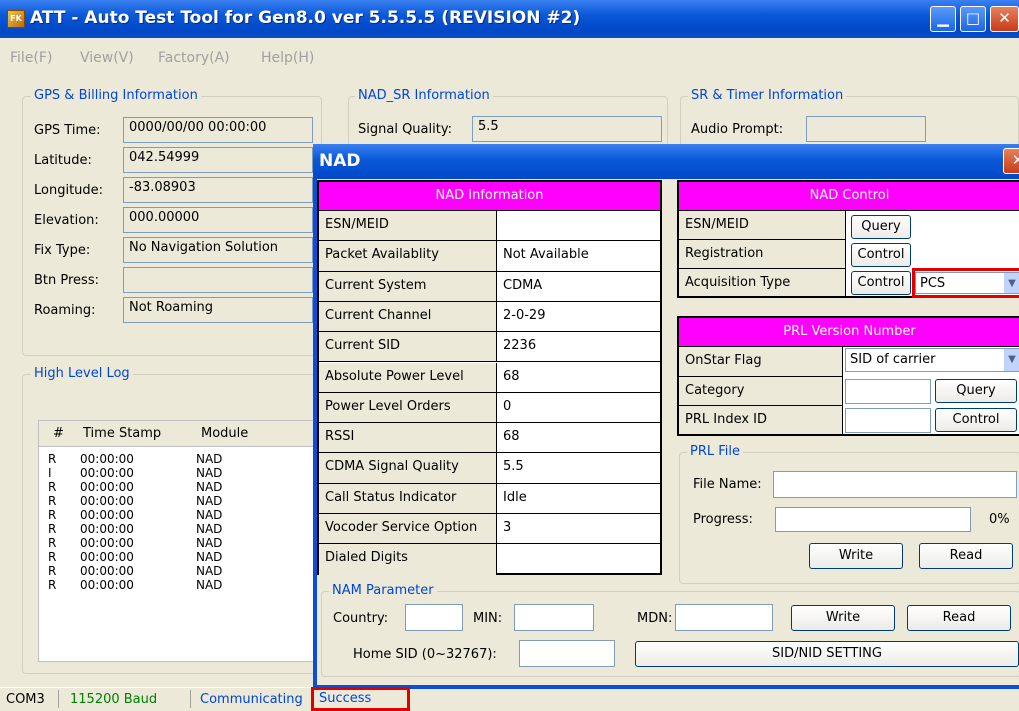 The image size is (1019, 711). What do you see at coordinates (973, 19) in the screenshot?
I see `maximize-button: □` at bounding box center [973, 19].